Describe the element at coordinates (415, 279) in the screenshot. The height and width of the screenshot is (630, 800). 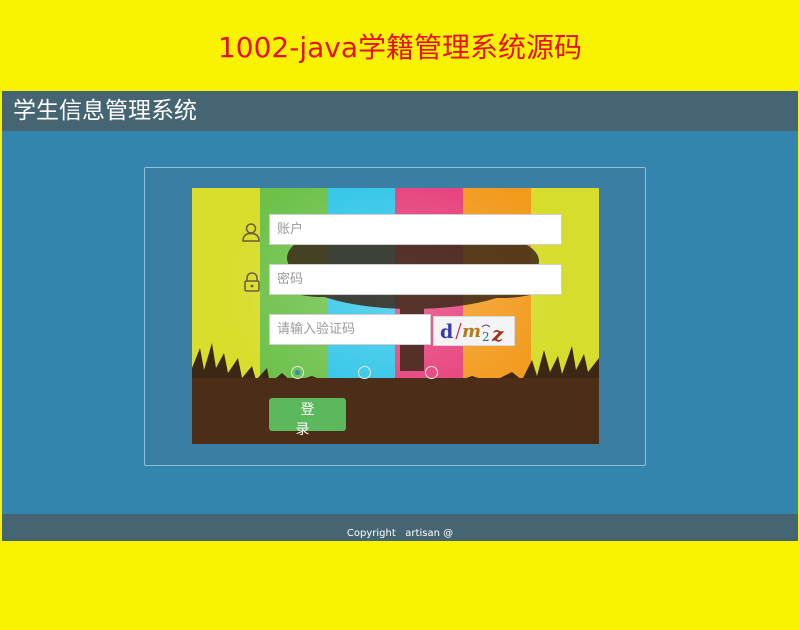
I see `password-input` at that location.